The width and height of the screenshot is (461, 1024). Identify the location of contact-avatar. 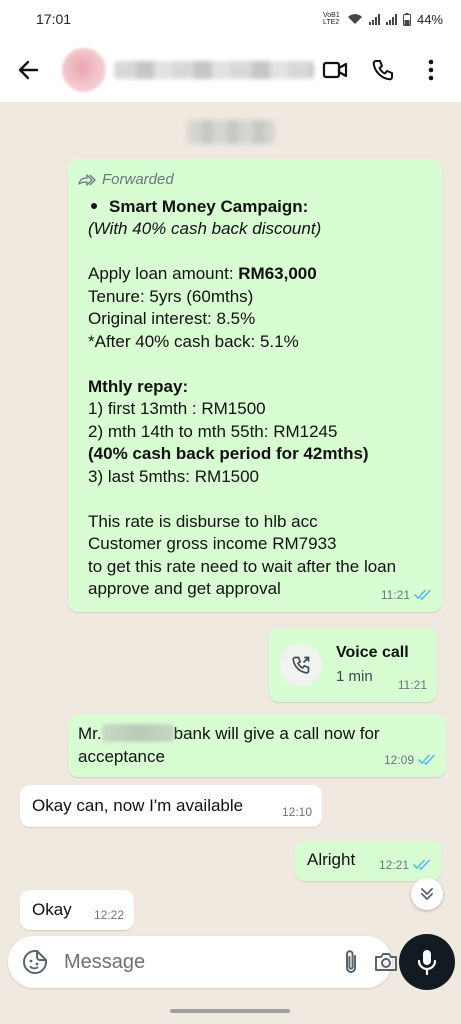
(84, 70).